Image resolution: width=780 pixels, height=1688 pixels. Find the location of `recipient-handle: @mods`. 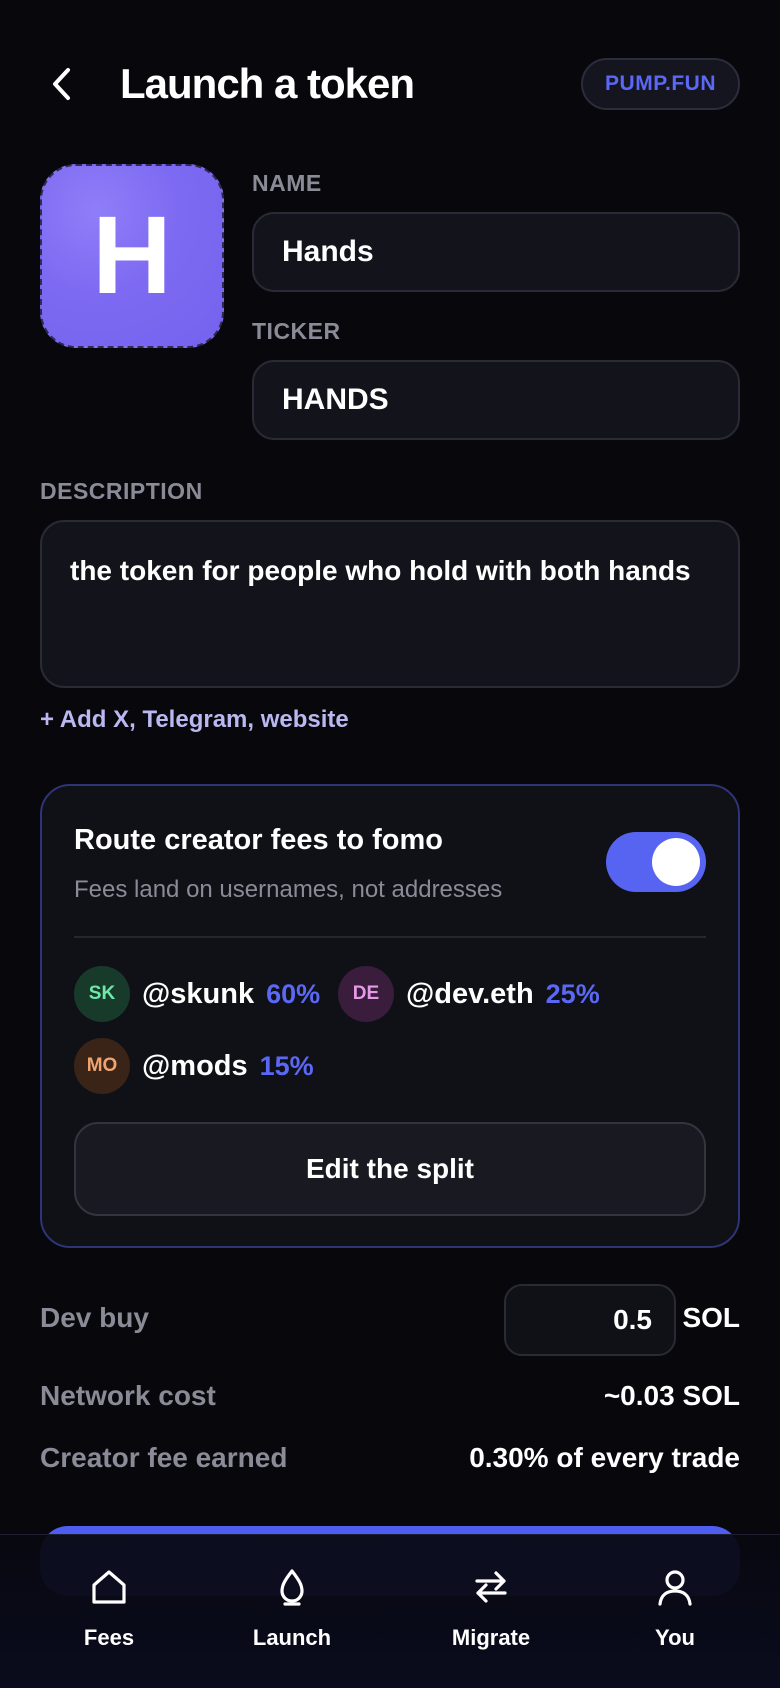

recipient-handle: @mods is located at coordinates (195, 1065).